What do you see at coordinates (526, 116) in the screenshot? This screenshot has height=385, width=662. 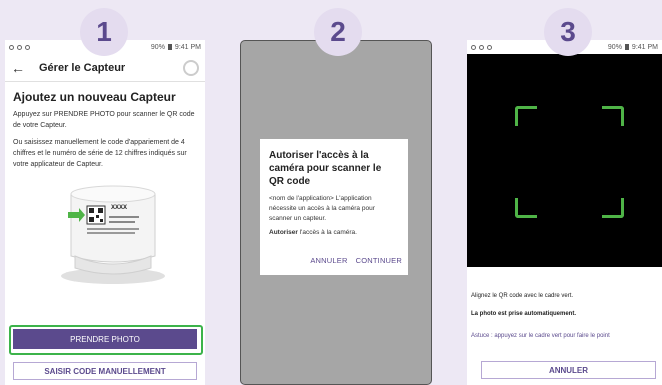 I see `frame-corner-top-left` at bounding box center [526, 116].